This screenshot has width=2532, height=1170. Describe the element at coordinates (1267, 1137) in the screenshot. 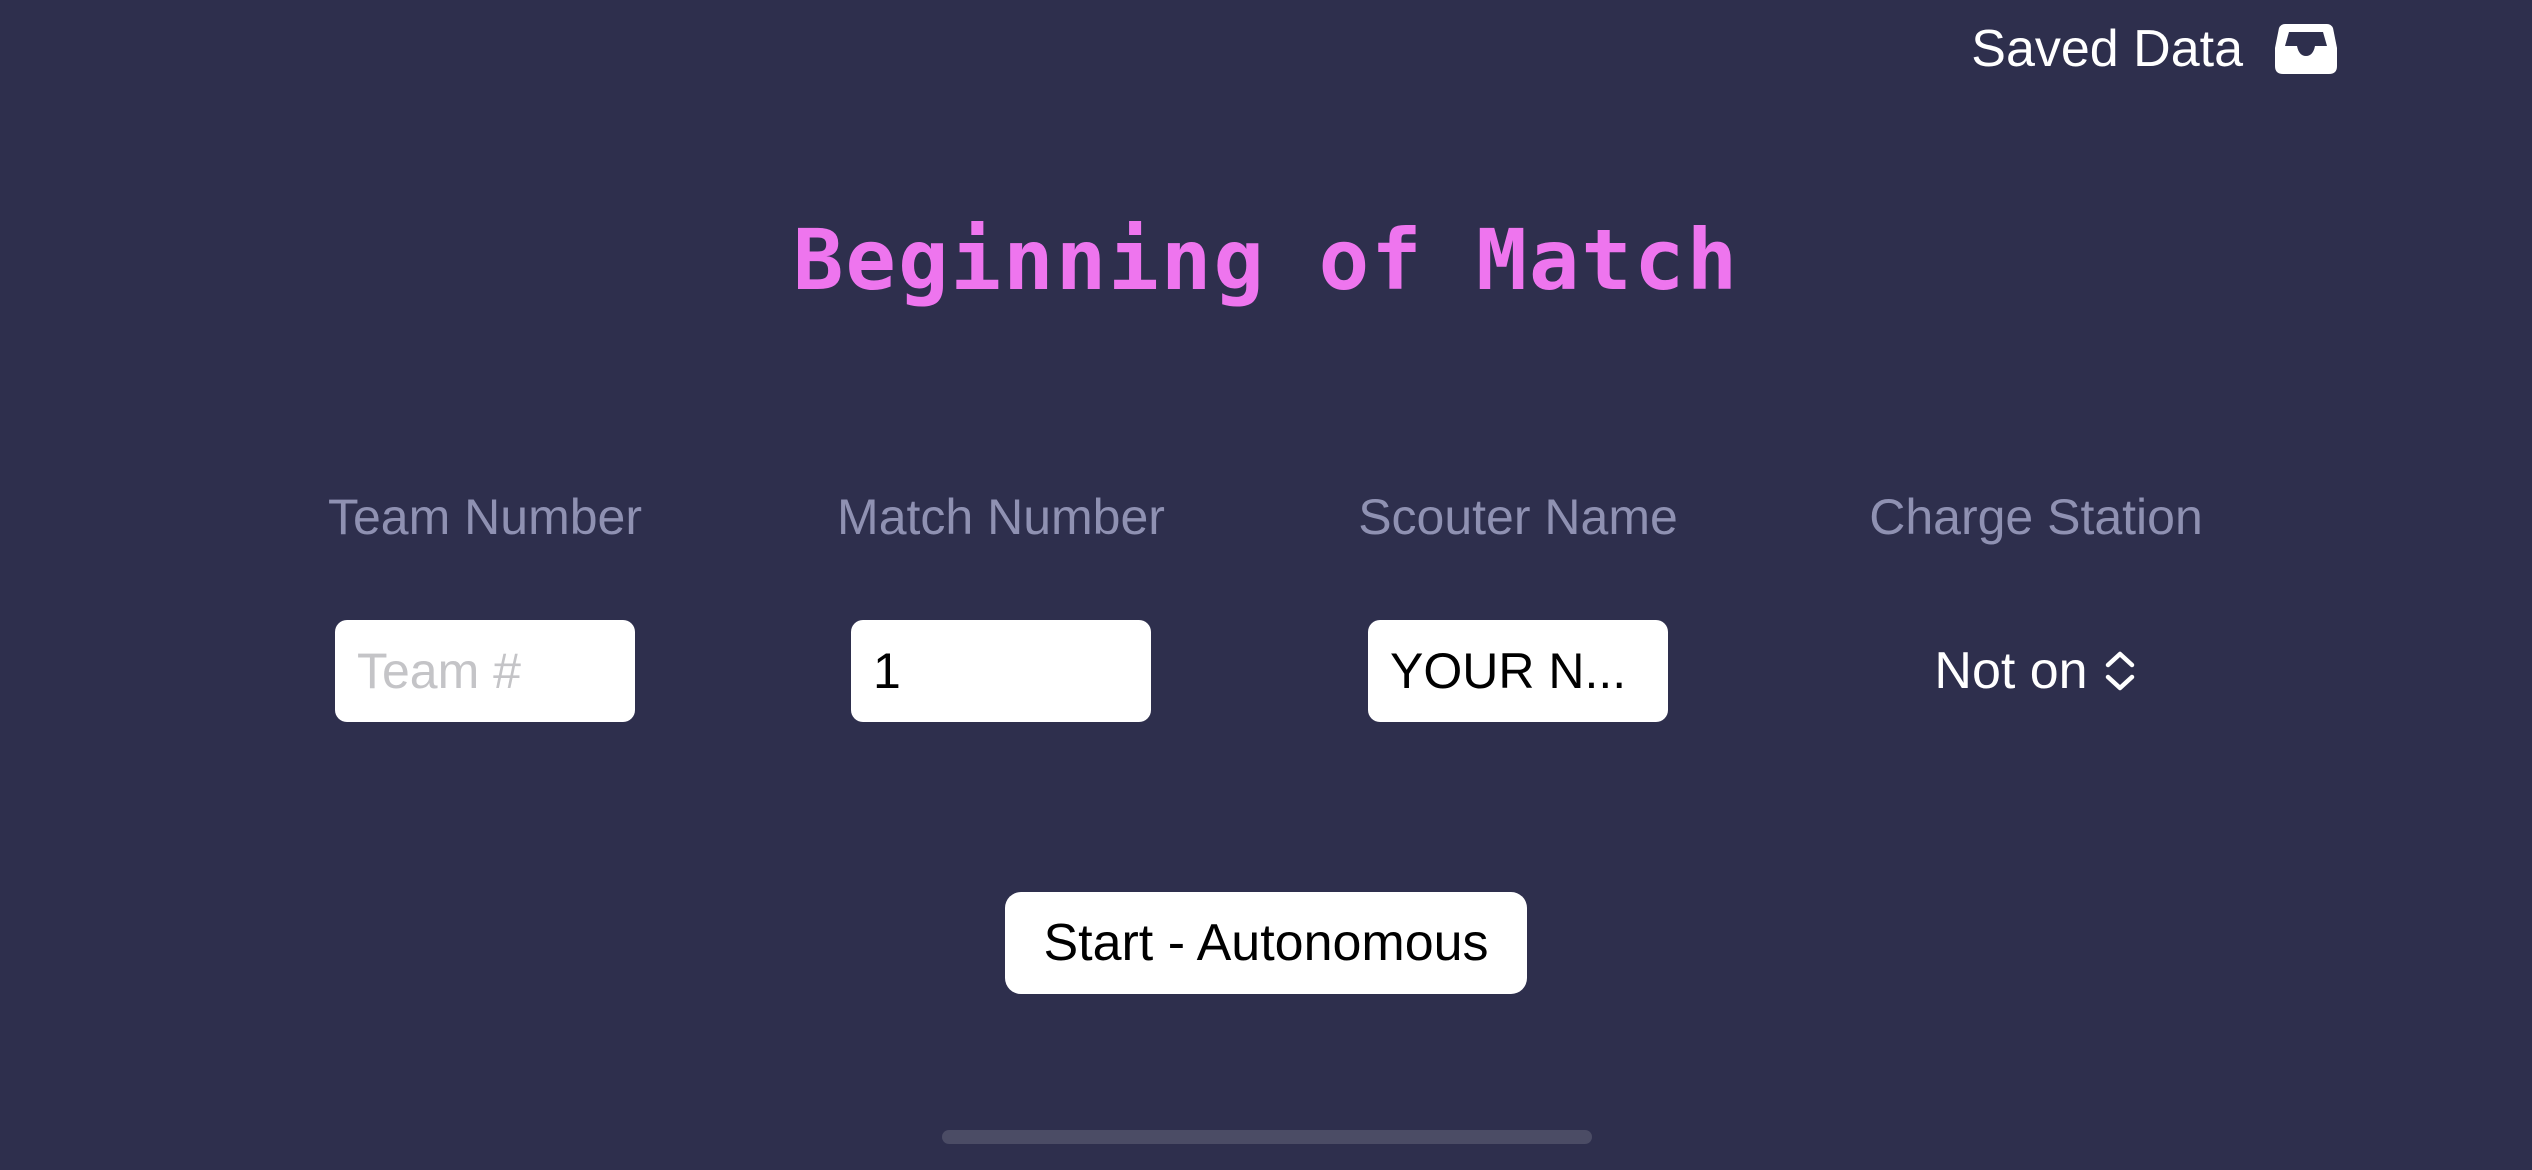

I see `home-indicator` at that location.